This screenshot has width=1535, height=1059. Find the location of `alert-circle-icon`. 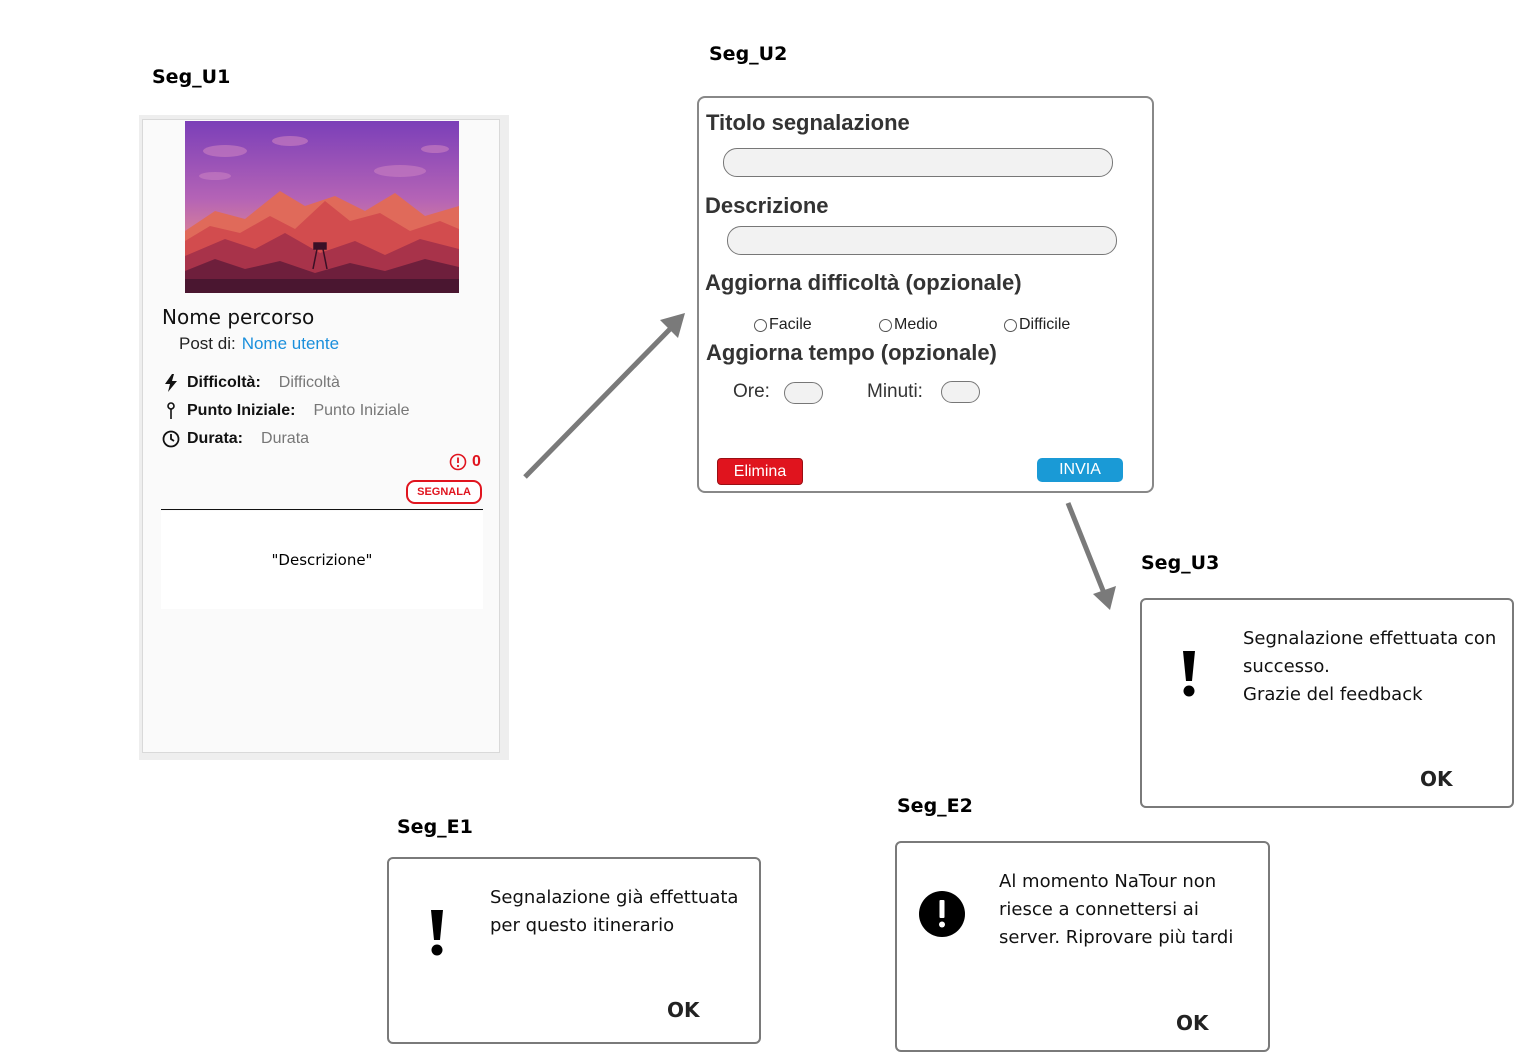

alert-circle-icon is located at coordinates (458, 462).